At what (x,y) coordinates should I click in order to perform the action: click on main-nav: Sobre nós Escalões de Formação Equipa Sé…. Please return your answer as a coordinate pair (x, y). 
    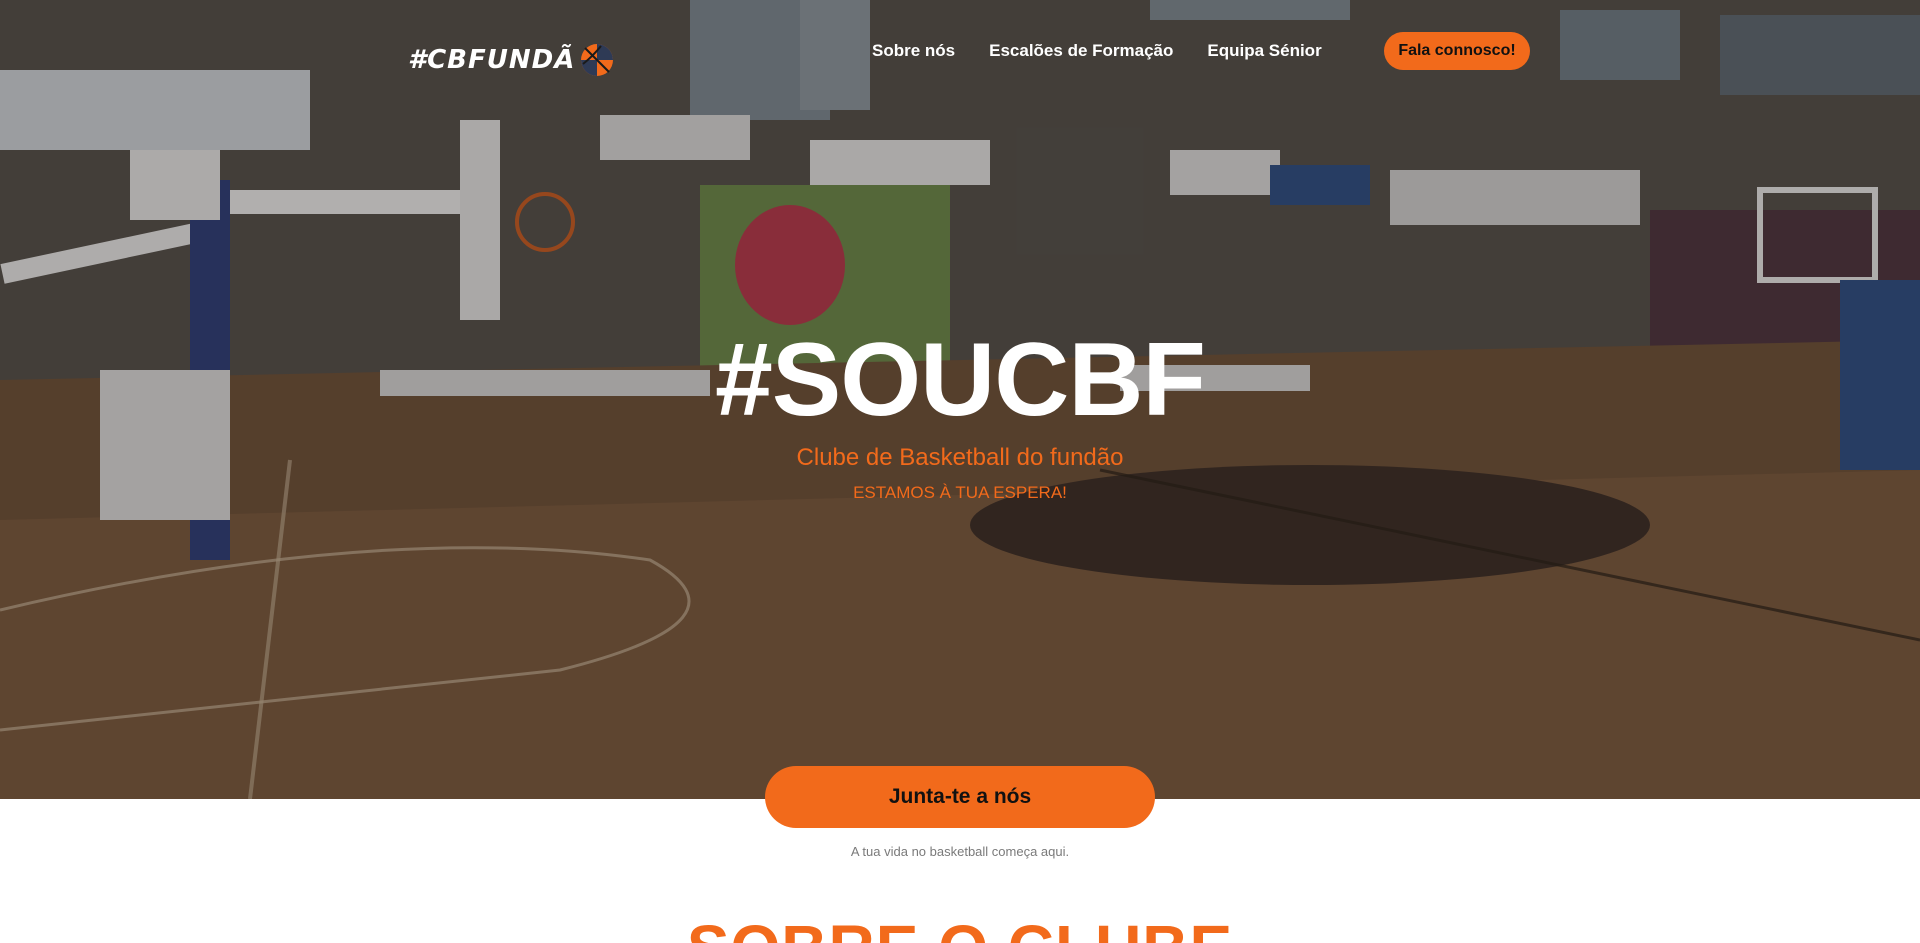
    Looking at the image, I should click on (1114, 51).